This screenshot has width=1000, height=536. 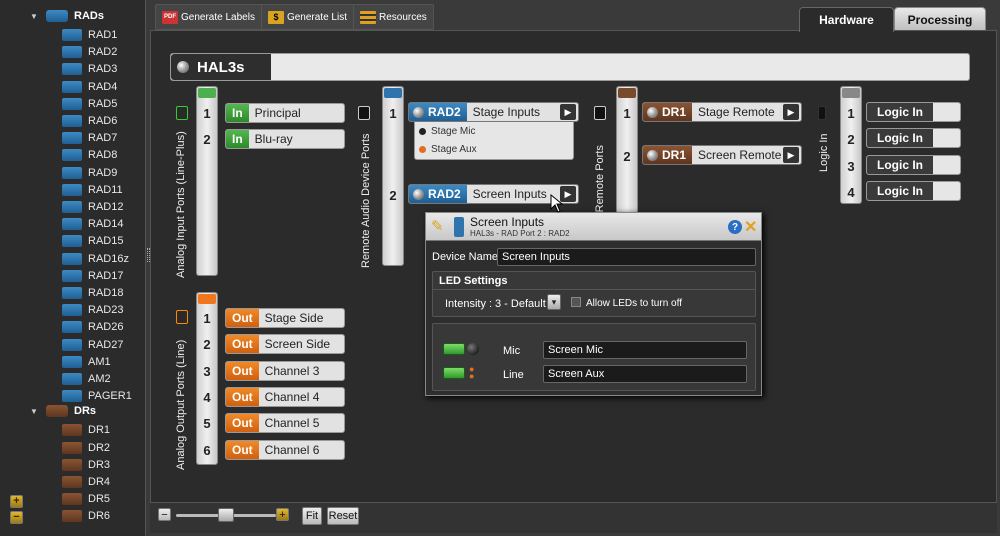 I want to click on tree-item-label: RAD4, so click(x=103, y=86).